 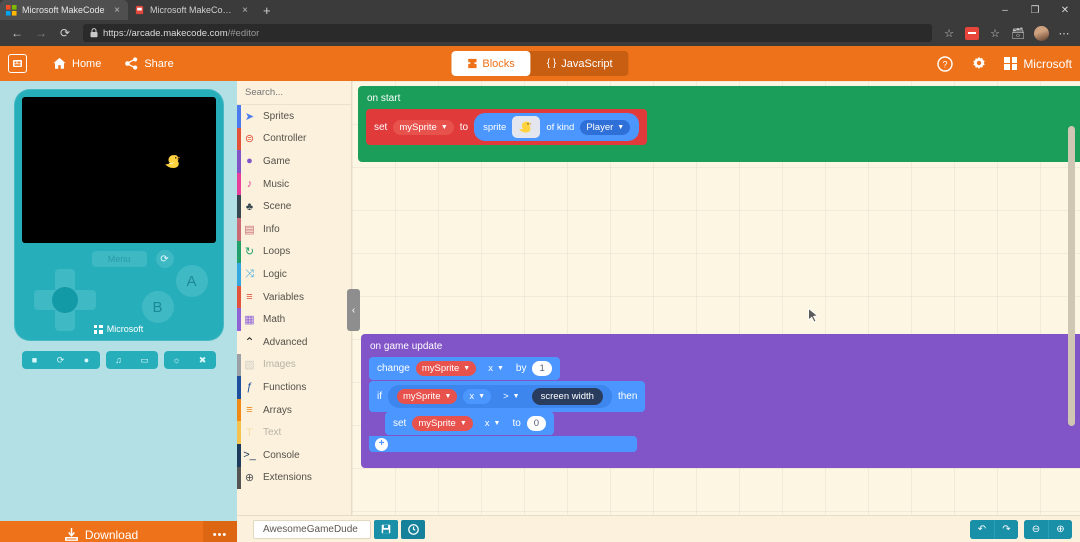 What do you see at coordinates (145, 360) in the screenshot?
I see `fullscreen-button: ▭` at bounding box center [145, 360].